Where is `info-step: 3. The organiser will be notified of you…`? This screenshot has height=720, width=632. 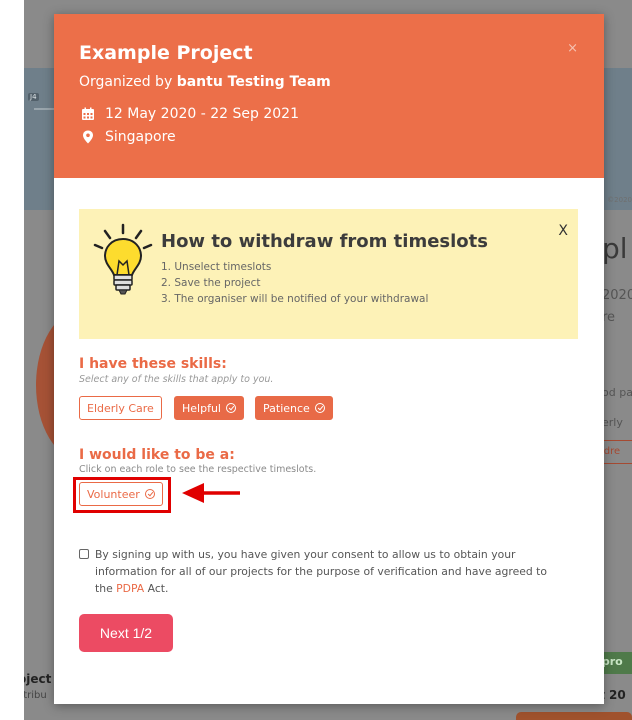
info-step: 3. The organiser will be notified of you… is located at coordinates (295, 299).